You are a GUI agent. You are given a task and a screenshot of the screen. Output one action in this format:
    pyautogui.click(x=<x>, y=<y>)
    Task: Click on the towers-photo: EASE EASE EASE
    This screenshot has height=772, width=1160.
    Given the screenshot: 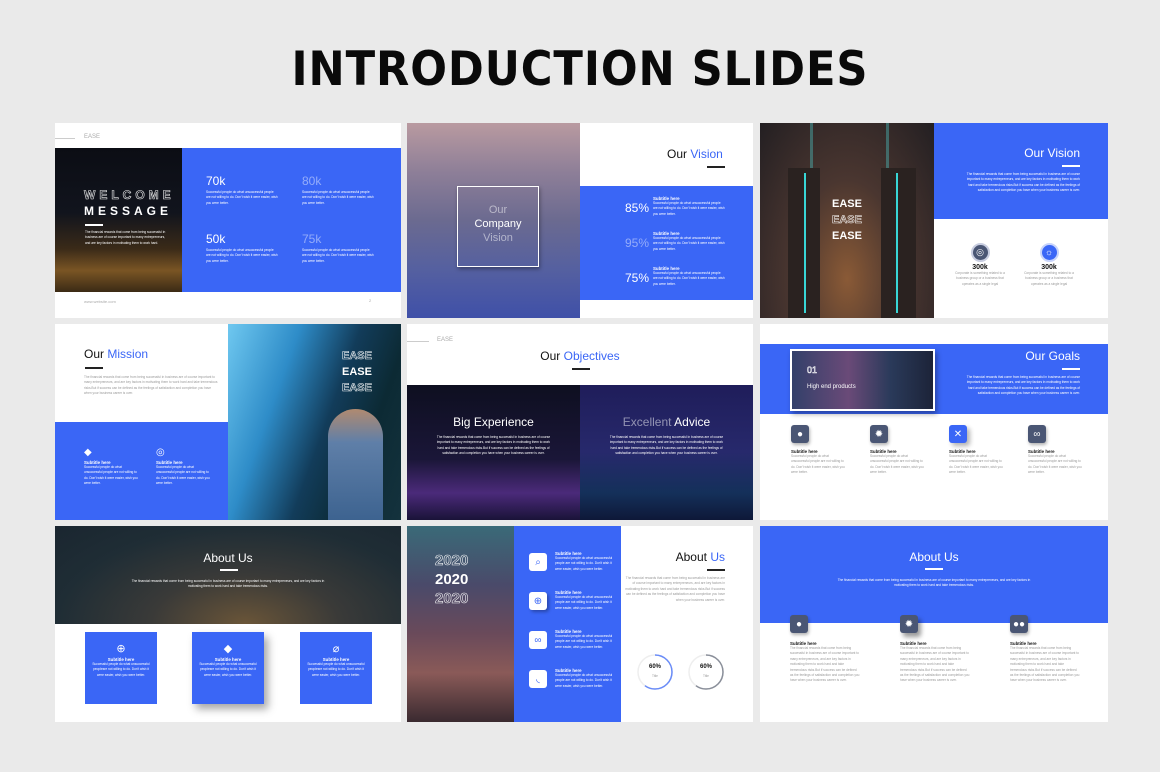 What is the action you would take?
    pyautogui.click(x=847, y=220)
    